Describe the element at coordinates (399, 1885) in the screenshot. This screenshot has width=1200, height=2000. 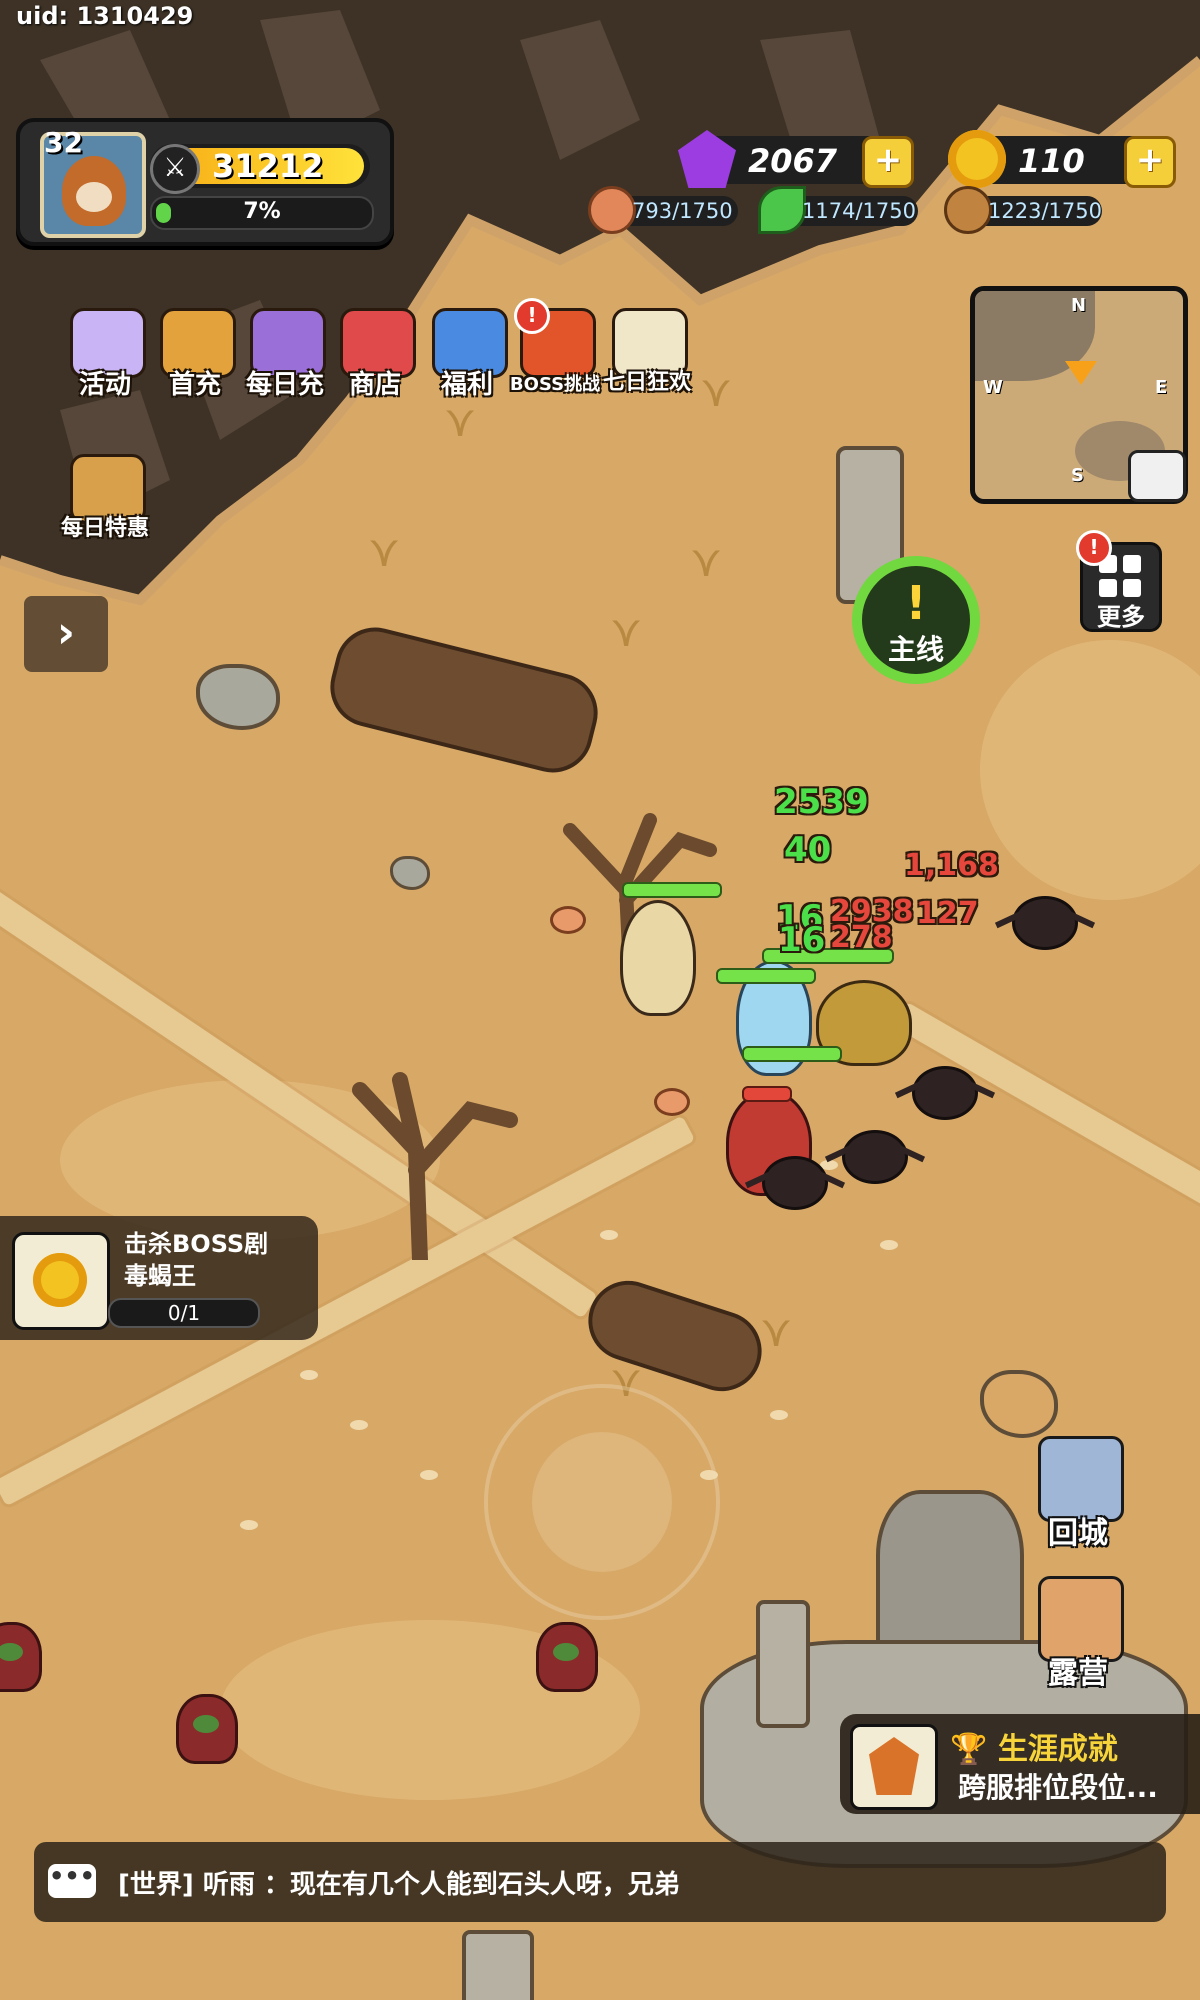
I see `chat-message: [世界] 听雨 ：现在有几个人能到石头人呀，兄弟` at that location.